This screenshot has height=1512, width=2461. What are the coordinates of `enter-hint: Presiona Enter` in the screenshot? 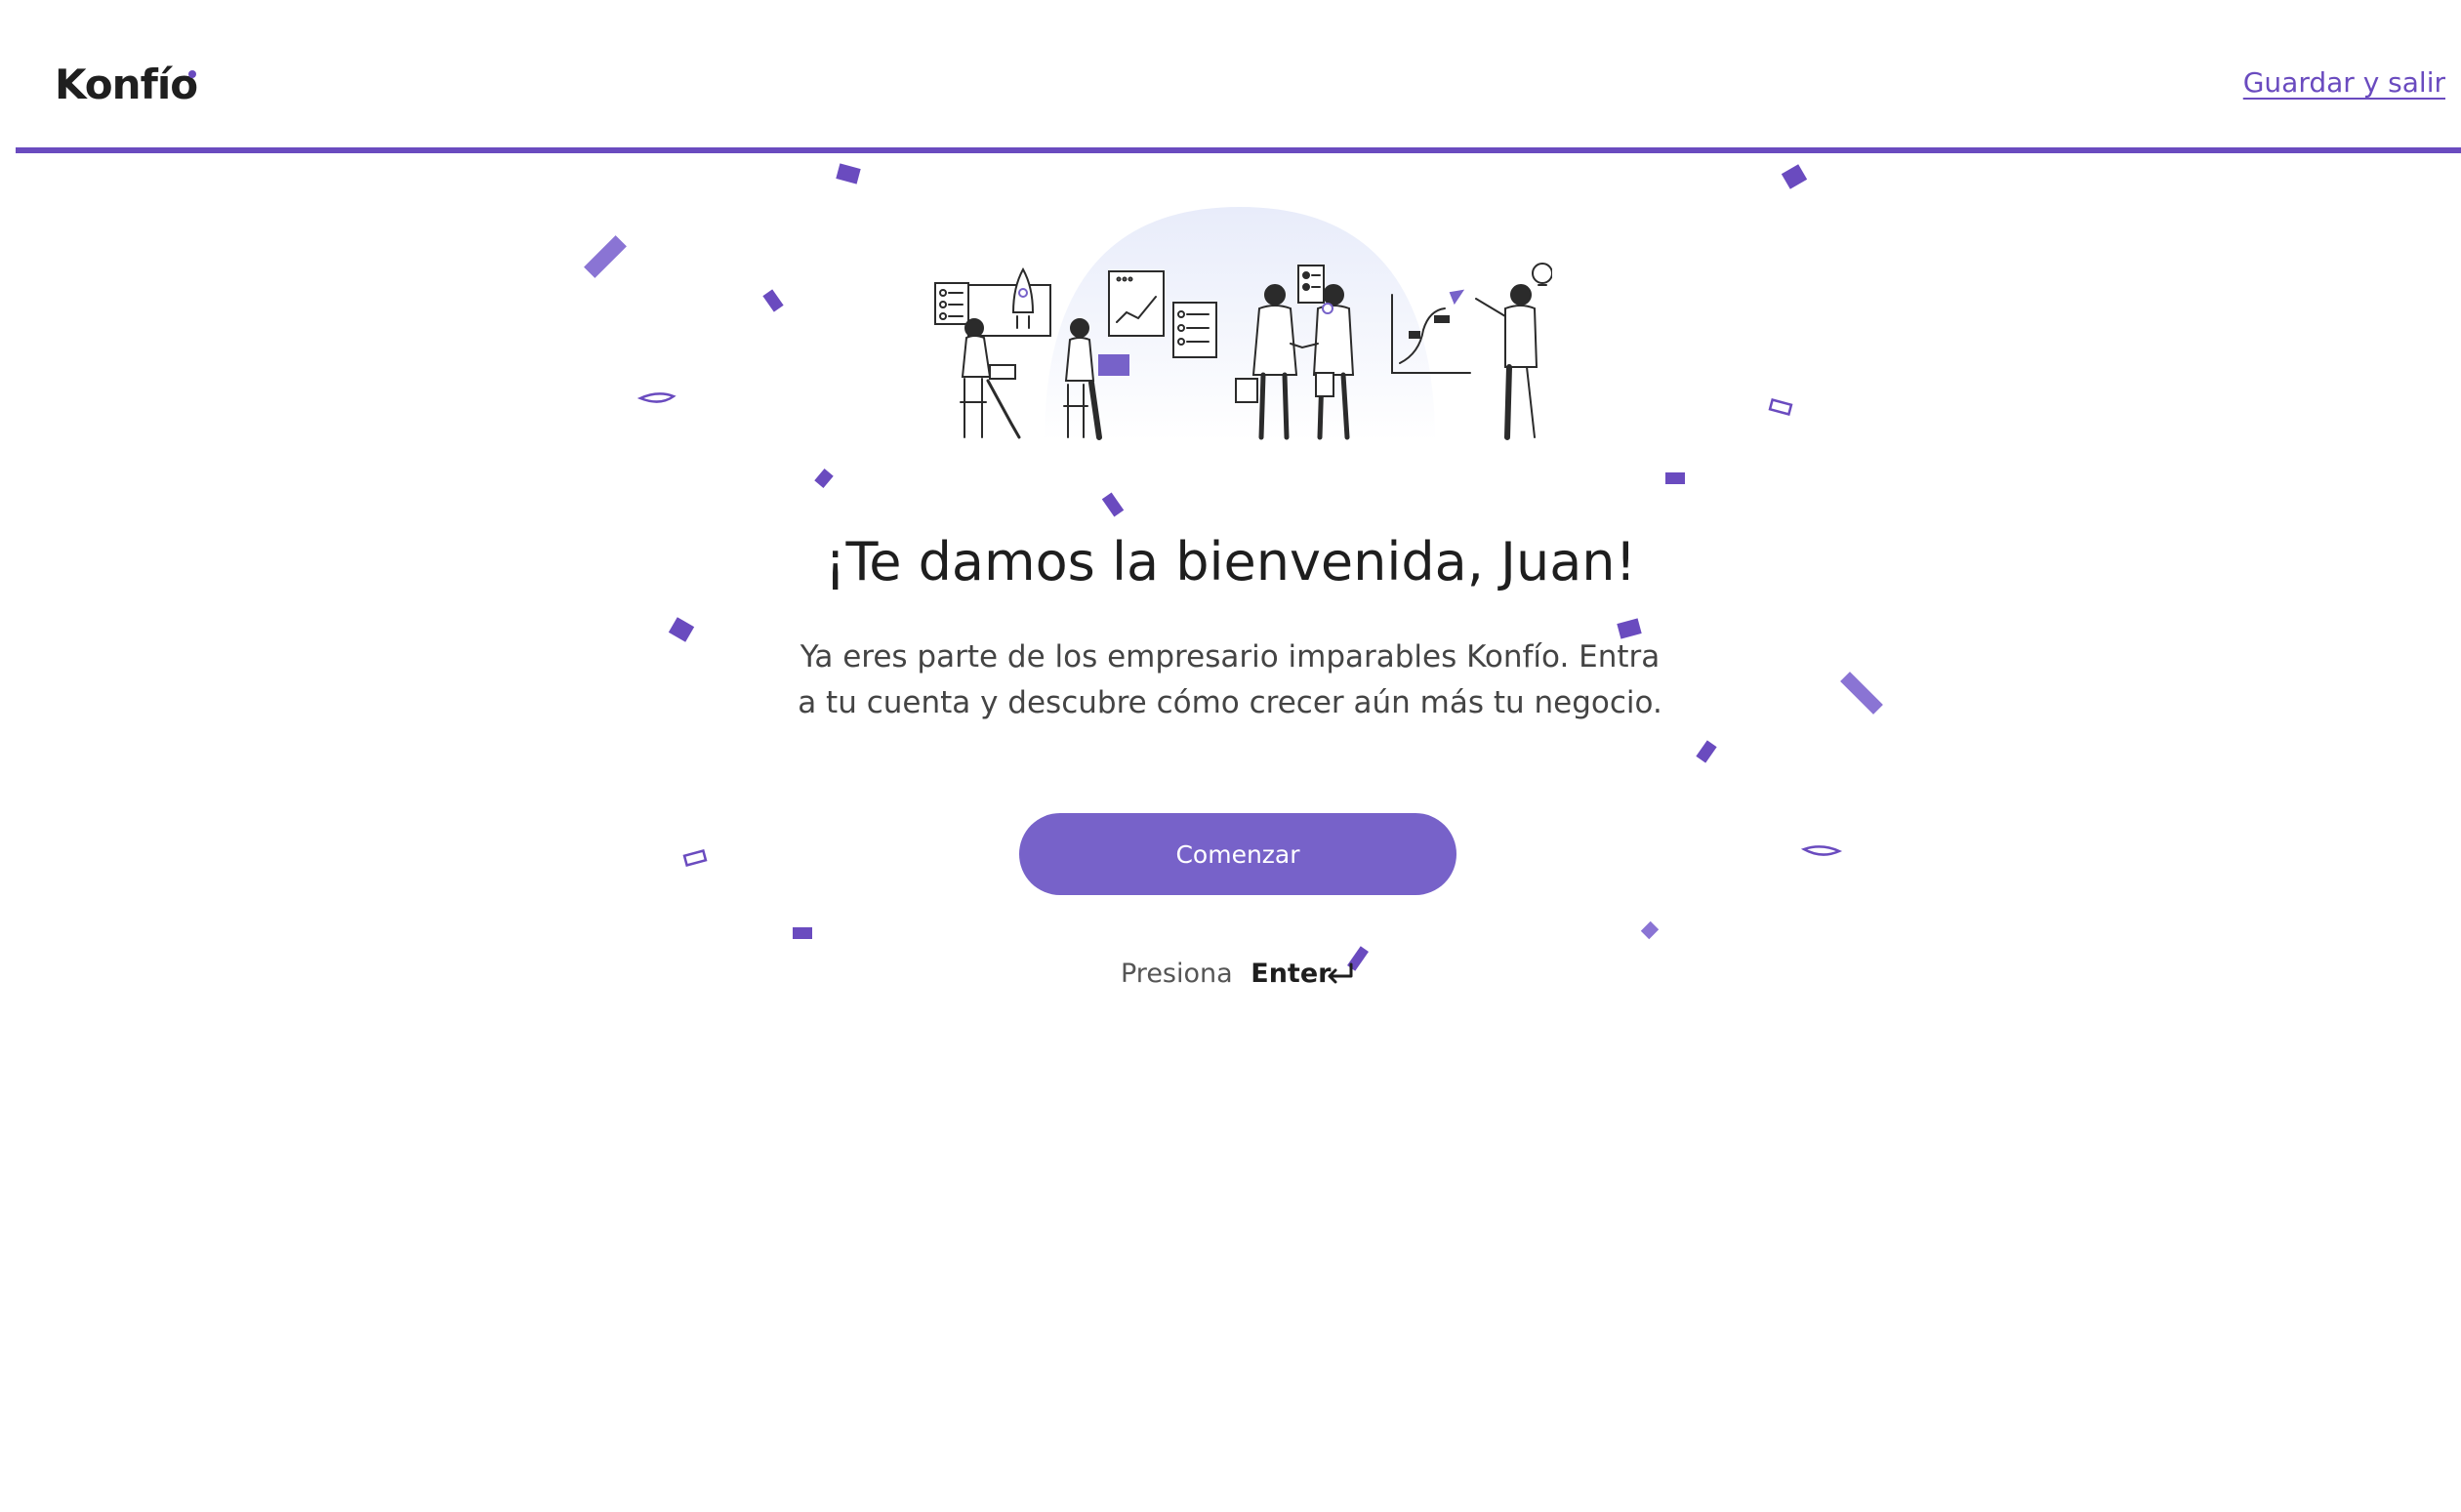 It's located at (1226, 974).